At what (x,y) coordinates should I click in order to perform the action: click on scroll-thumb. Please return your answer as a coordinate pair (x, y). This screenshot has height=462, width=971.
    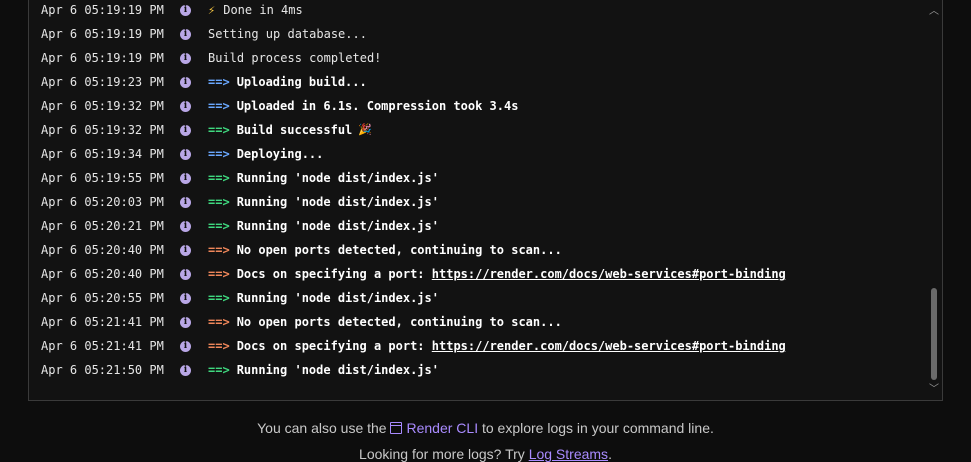
    Looking at the image, I should click on (934, 334).